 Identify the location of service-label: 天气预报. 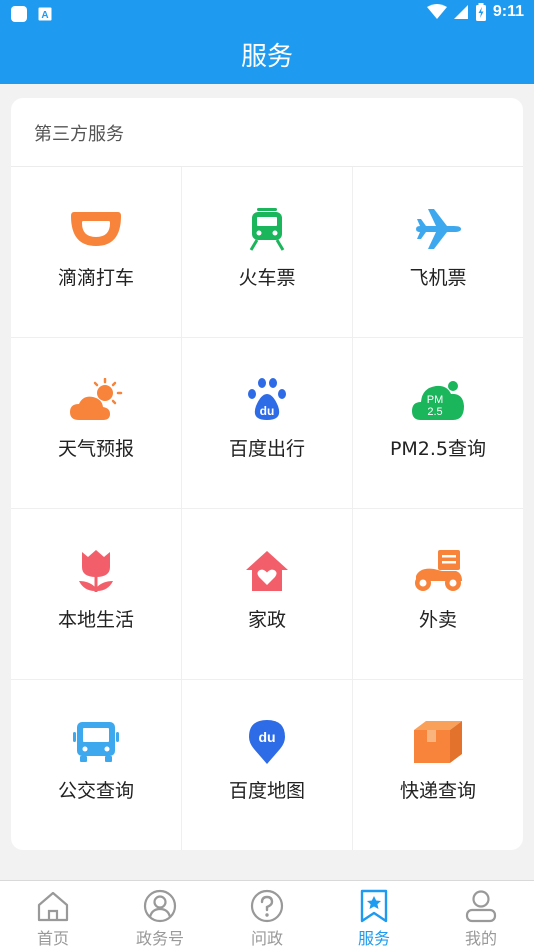
(95, 449).